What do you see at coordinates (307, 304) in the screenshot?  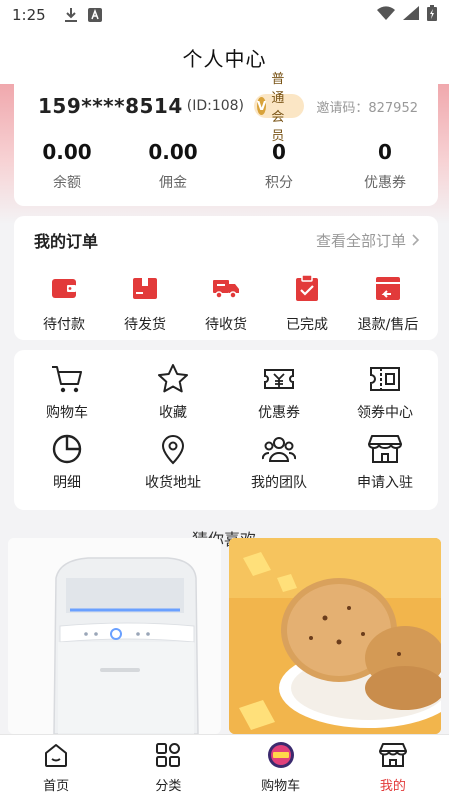 I see `order-completed: 已完成` at bounding box center [307, 304].